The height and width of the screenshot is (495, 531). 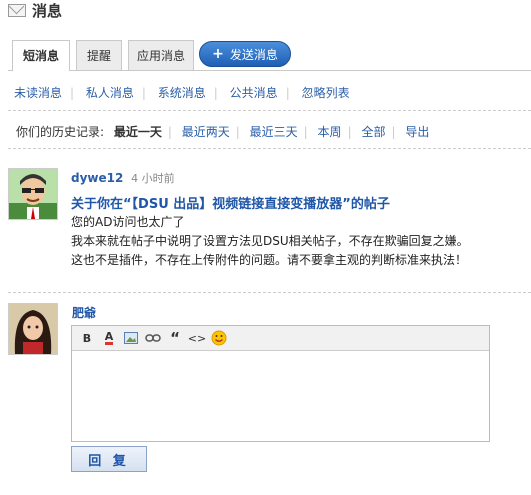 What do you see at coordinates (270, 241) in the screenshot?
I see `message-line: 我本来就在帖子中说明了设置方法见DSU相关帖子，不存在欺骗回复之嫌。` at bounding box center [270, 241].